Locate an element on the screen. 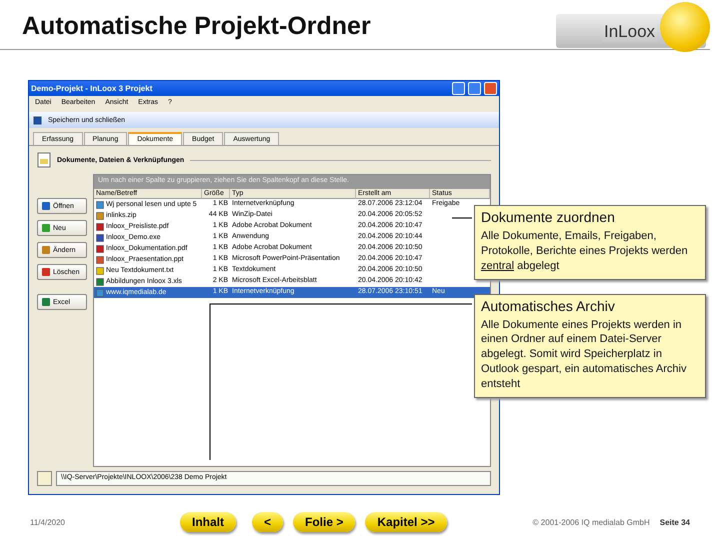  page-number: Seite 34 is located at coordinates (675, 522).